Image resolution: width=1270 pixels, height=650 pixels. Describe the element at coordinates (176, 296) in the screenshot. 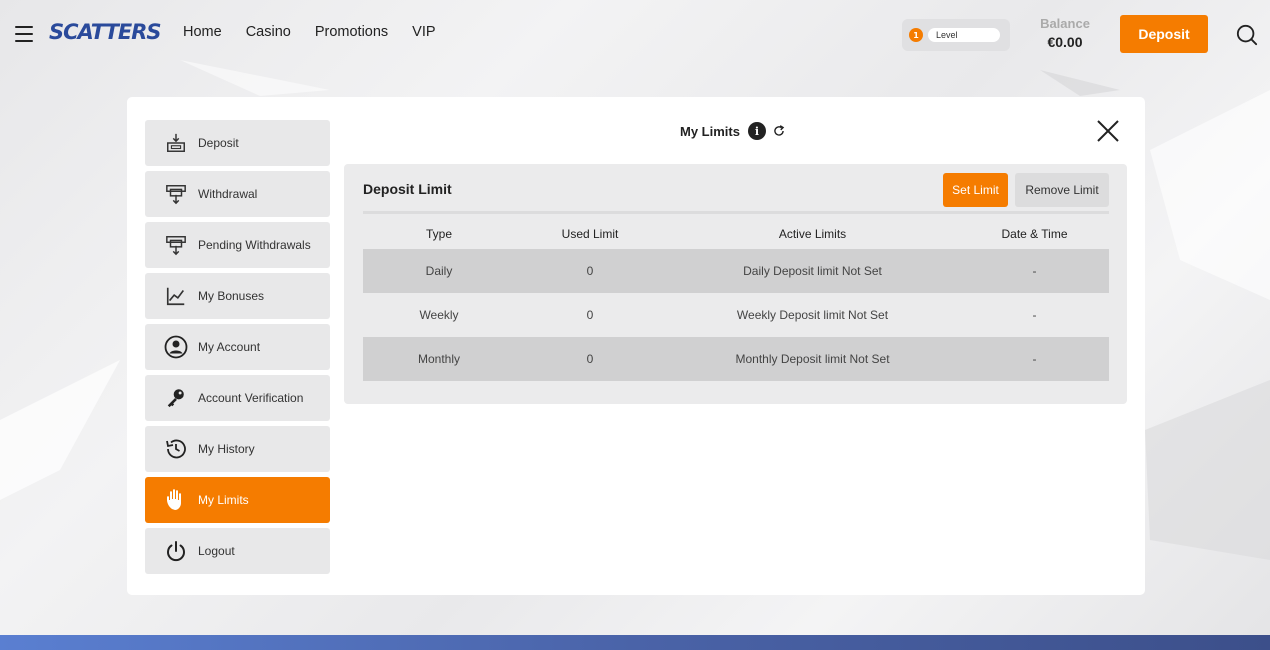

I see `chart-line-icon` at that location.